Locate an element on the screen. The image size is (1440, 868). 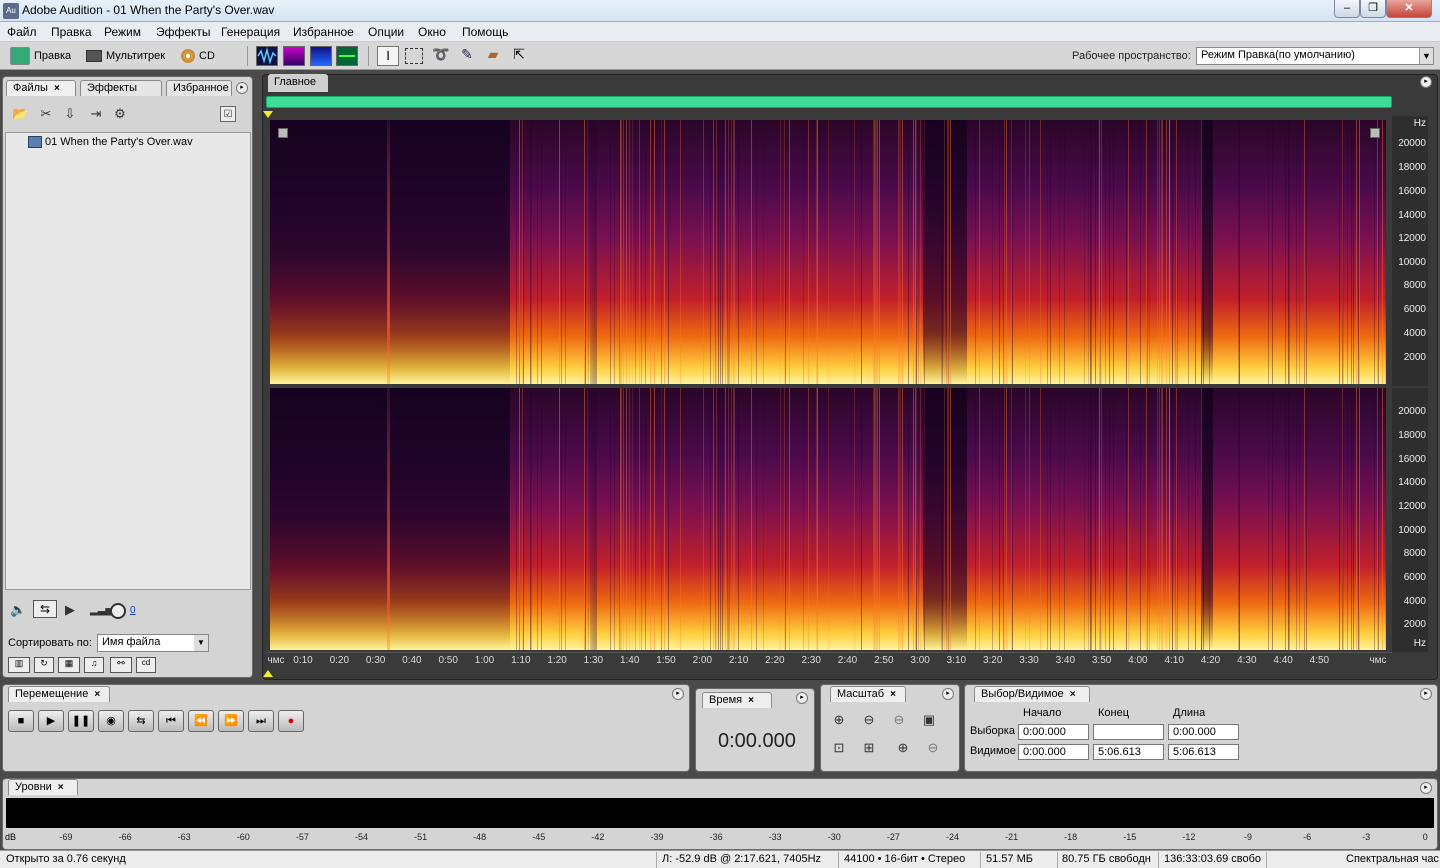
menu-edit: Правка is located at coordinates (71, 32).